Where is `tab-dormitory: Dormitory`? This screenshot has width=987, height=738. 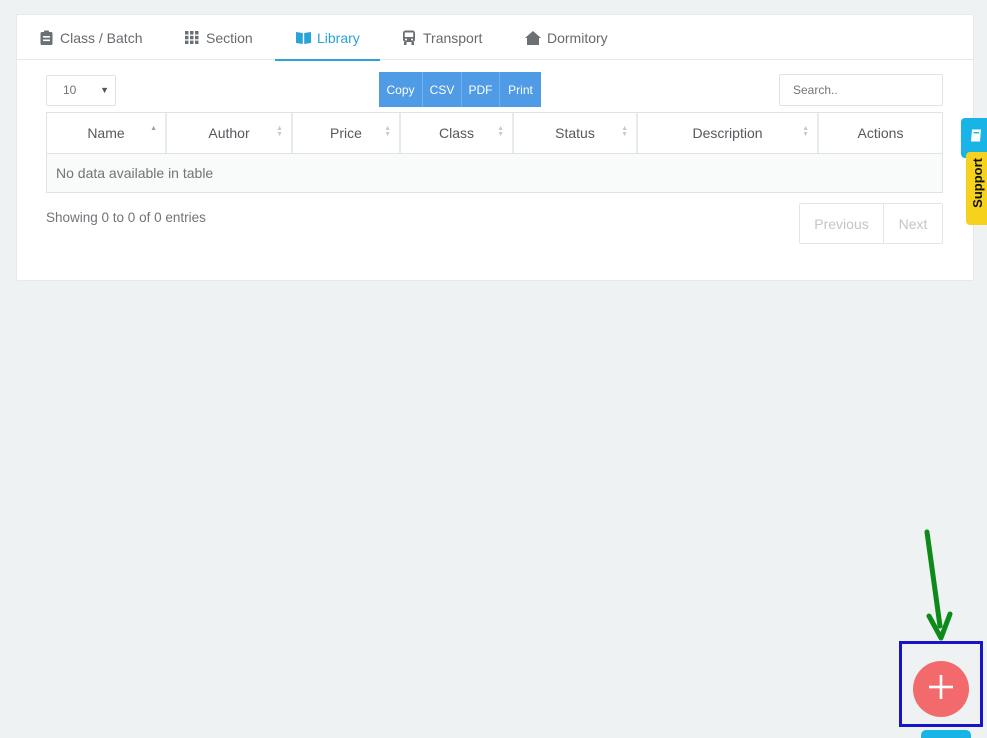
tab-dormitory: Dormitory is located at coordinates (566, 37).